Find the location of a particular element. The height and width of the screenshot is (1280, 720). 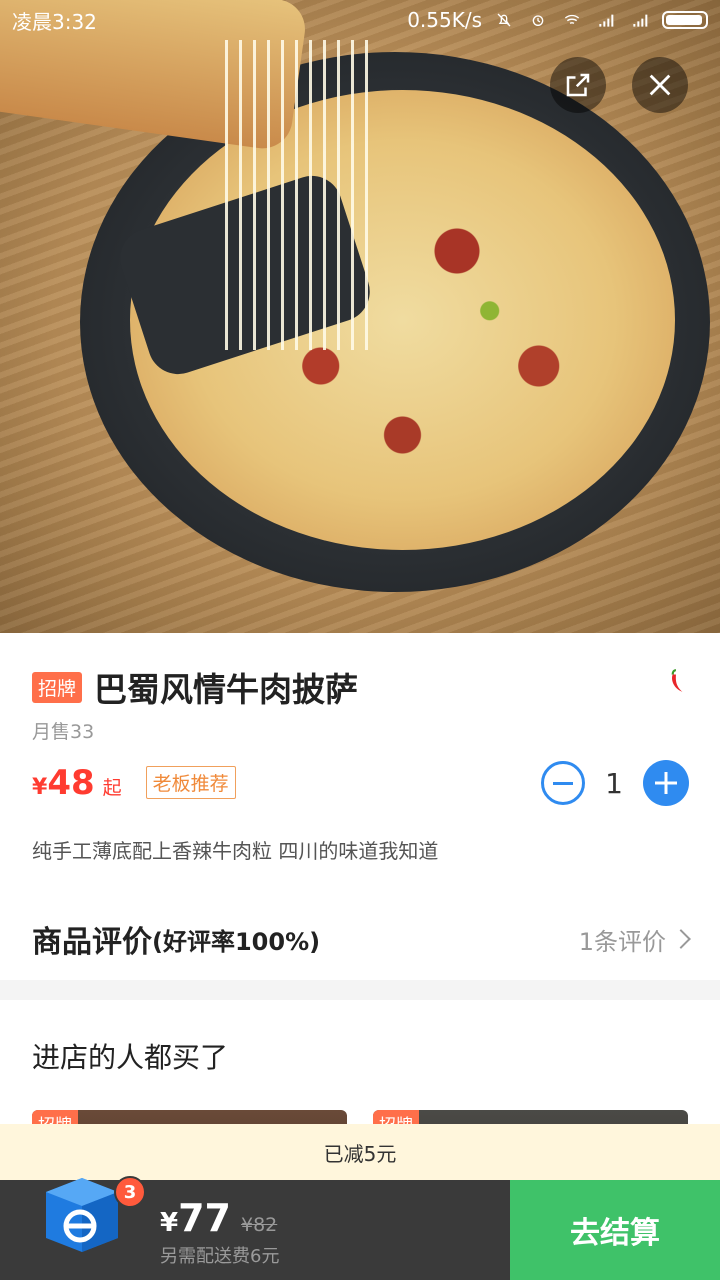

checkout-button: 去结算 is located at coordinates (615, 1230).